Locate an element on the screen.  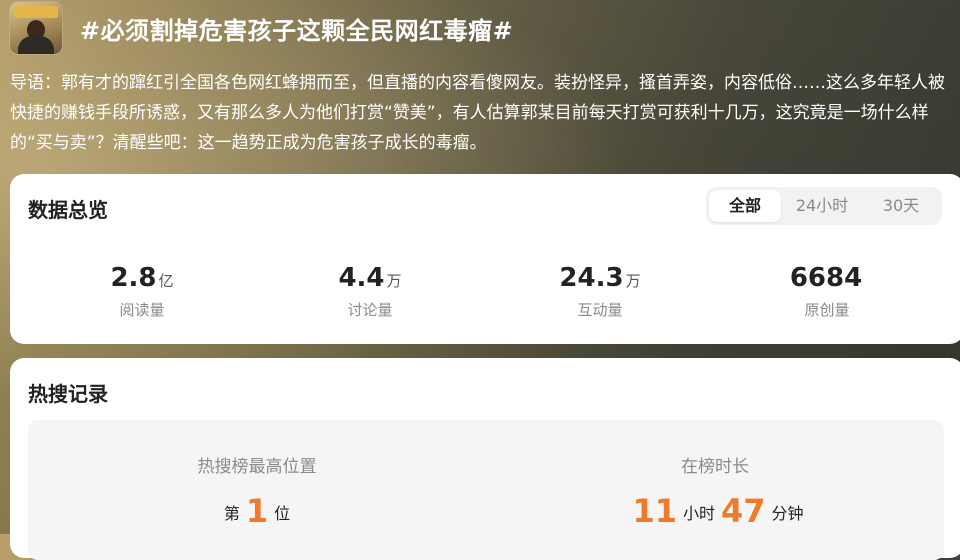
topic-header: #必须割掉危害孩子这颗全民网红毒瘤# is located at coordinates (261, 28).